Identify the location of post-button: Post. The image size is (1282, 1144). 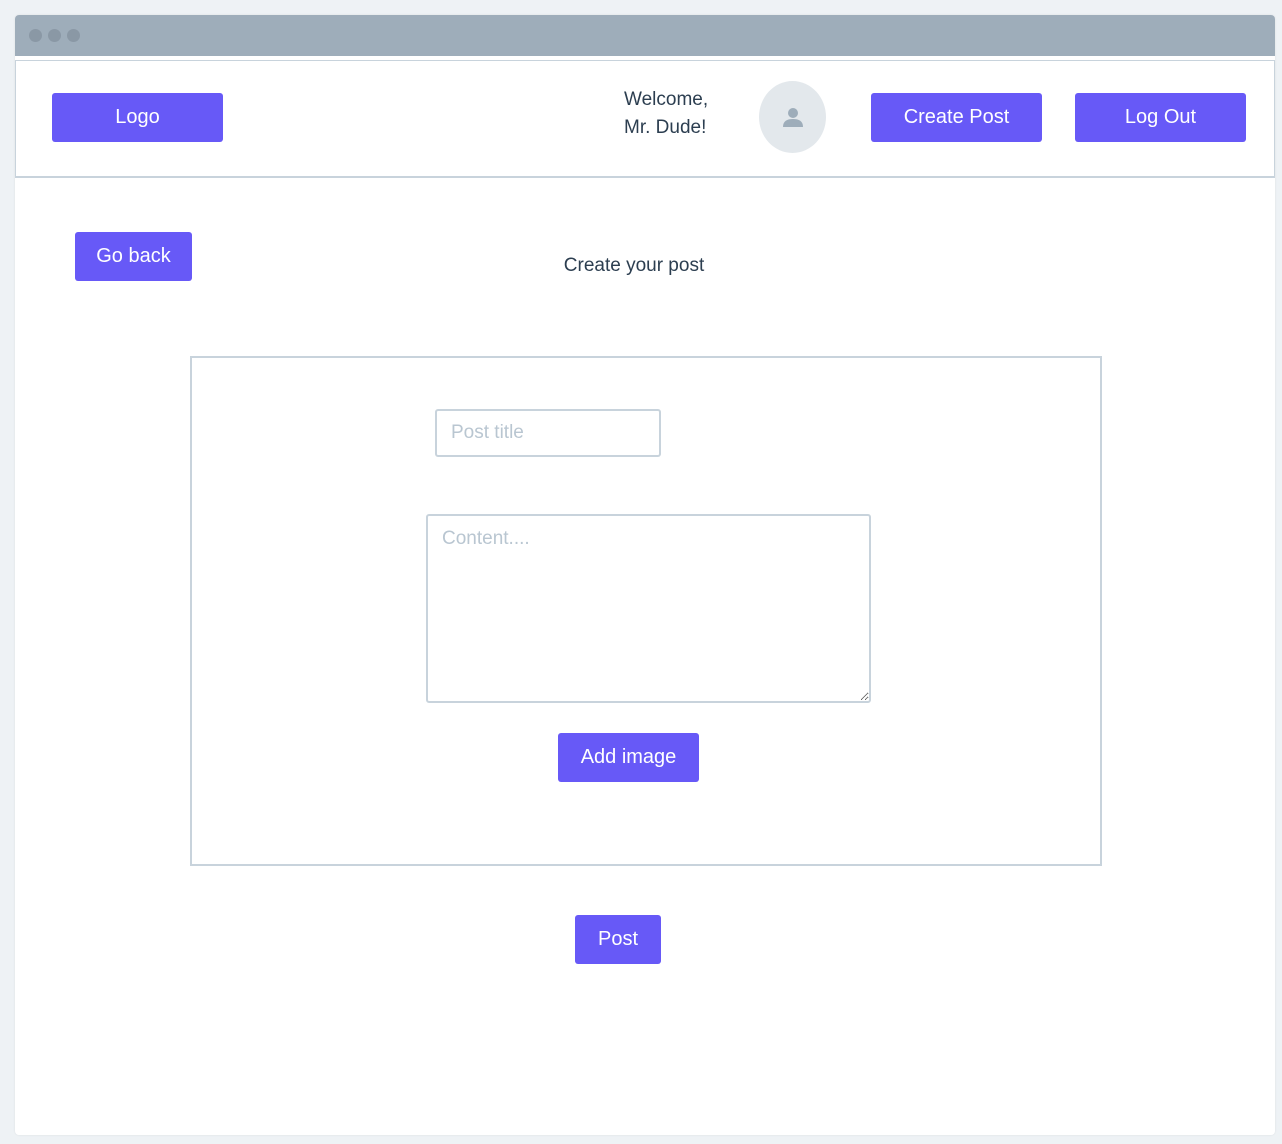
(618, 939).